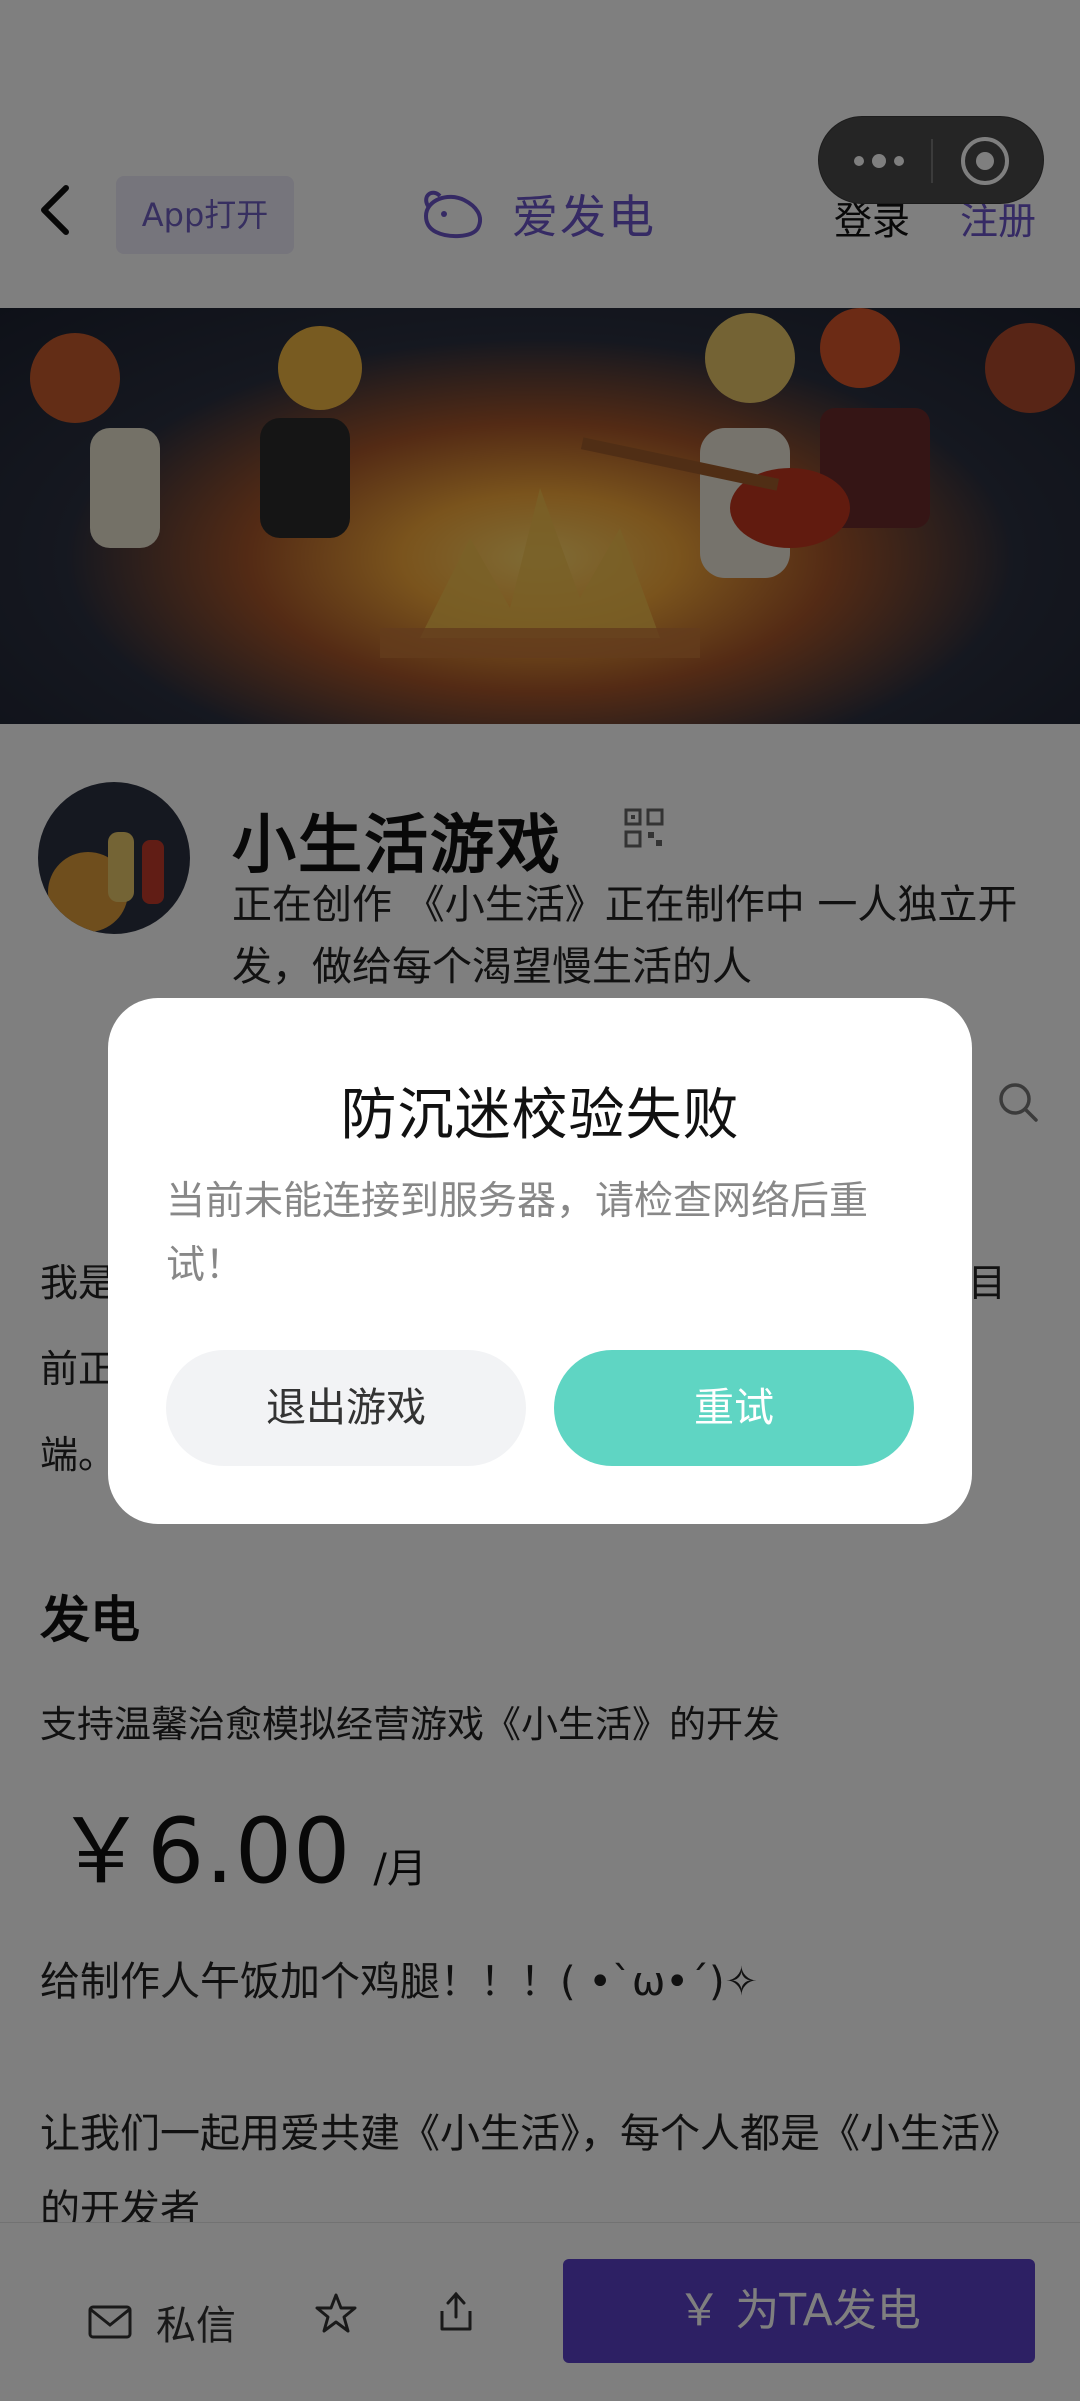  I want to click on retry-button: 重试, so click(734, 1408).